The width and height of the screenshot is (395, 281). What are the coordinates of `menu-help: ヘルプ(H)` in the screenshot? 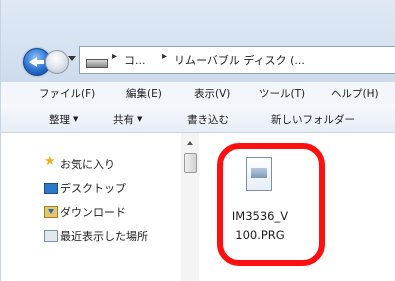 It's located at (355, 93).